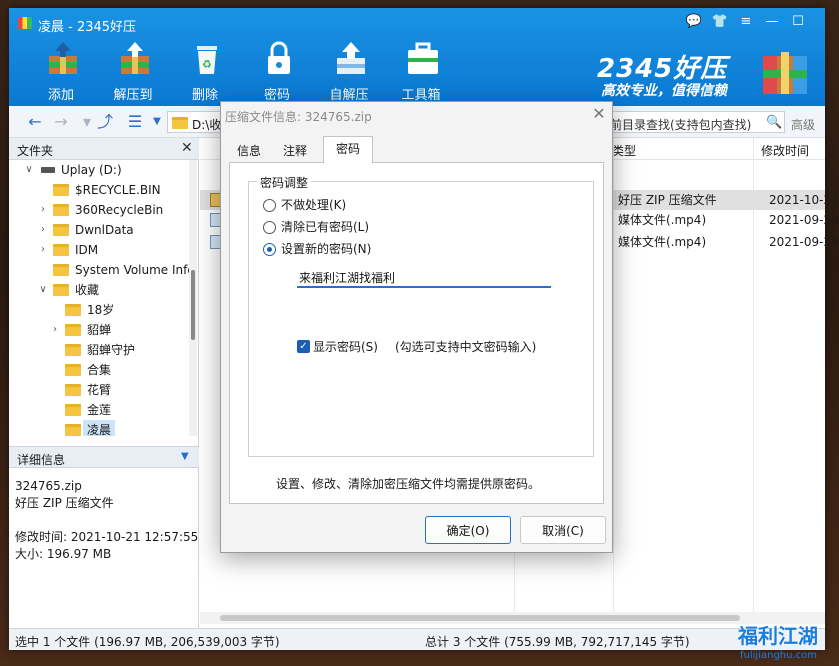 This screenshot has width=839, height=666. What do you see at coordinates (468, 530) in the screenshot?
I see `ok-button: 确定(O)` at bounding box center [468, 530].